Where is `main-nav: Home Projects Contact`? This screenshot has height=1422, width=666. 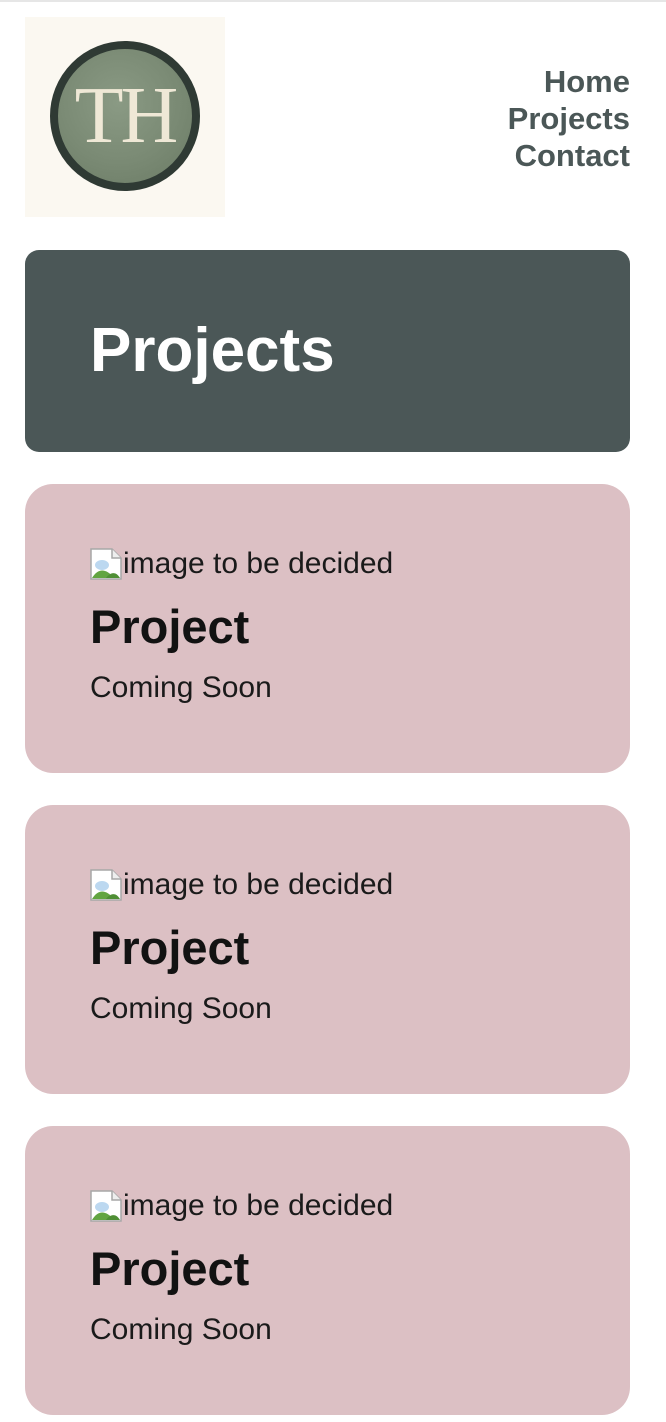 main-nav: Home Projects Contact is located at coordinates (569, 118).